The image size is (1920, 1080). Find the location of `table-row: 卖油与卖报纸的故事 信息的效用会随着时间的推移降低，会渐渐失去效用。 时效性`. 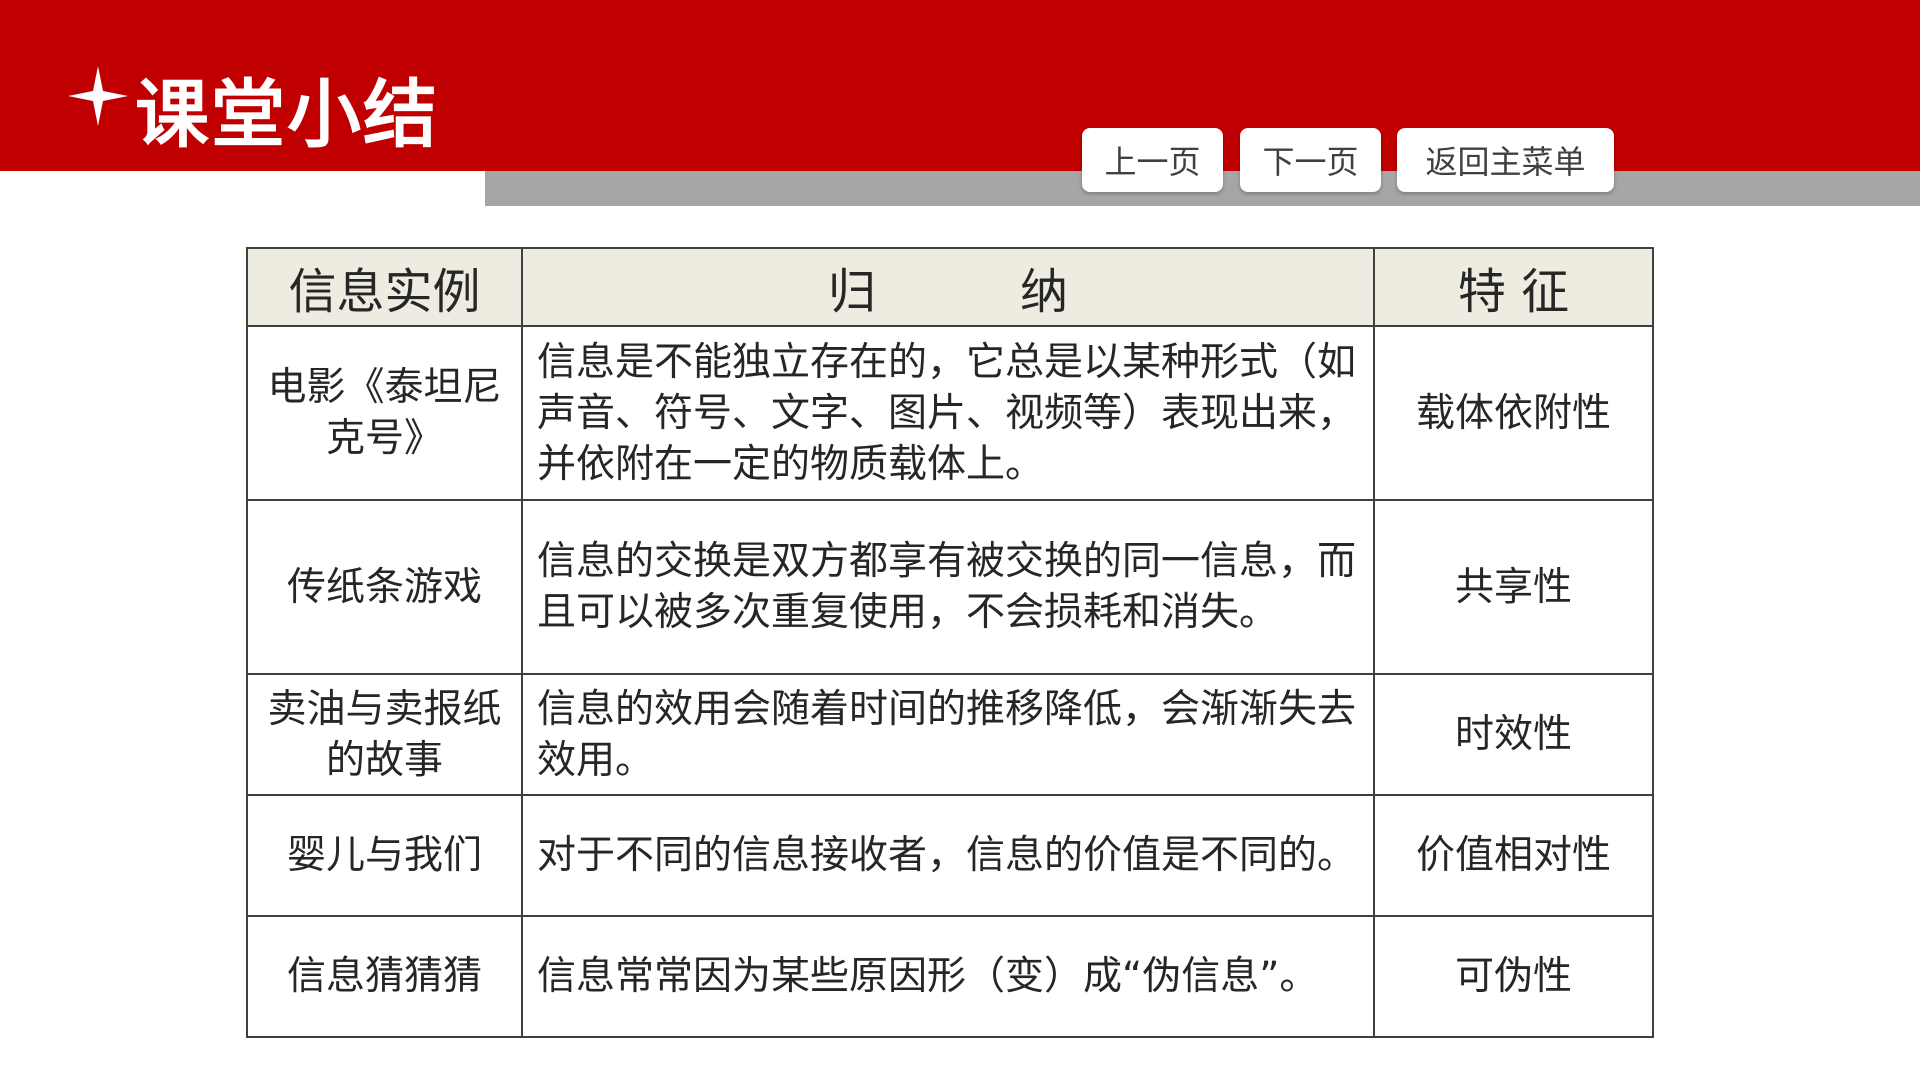

table-row: 卖油与卖报纸的故事 信息的效用会随着时间的推移降低，会渐渐失去效用。 时效性 is located at coordinates (950, 734).